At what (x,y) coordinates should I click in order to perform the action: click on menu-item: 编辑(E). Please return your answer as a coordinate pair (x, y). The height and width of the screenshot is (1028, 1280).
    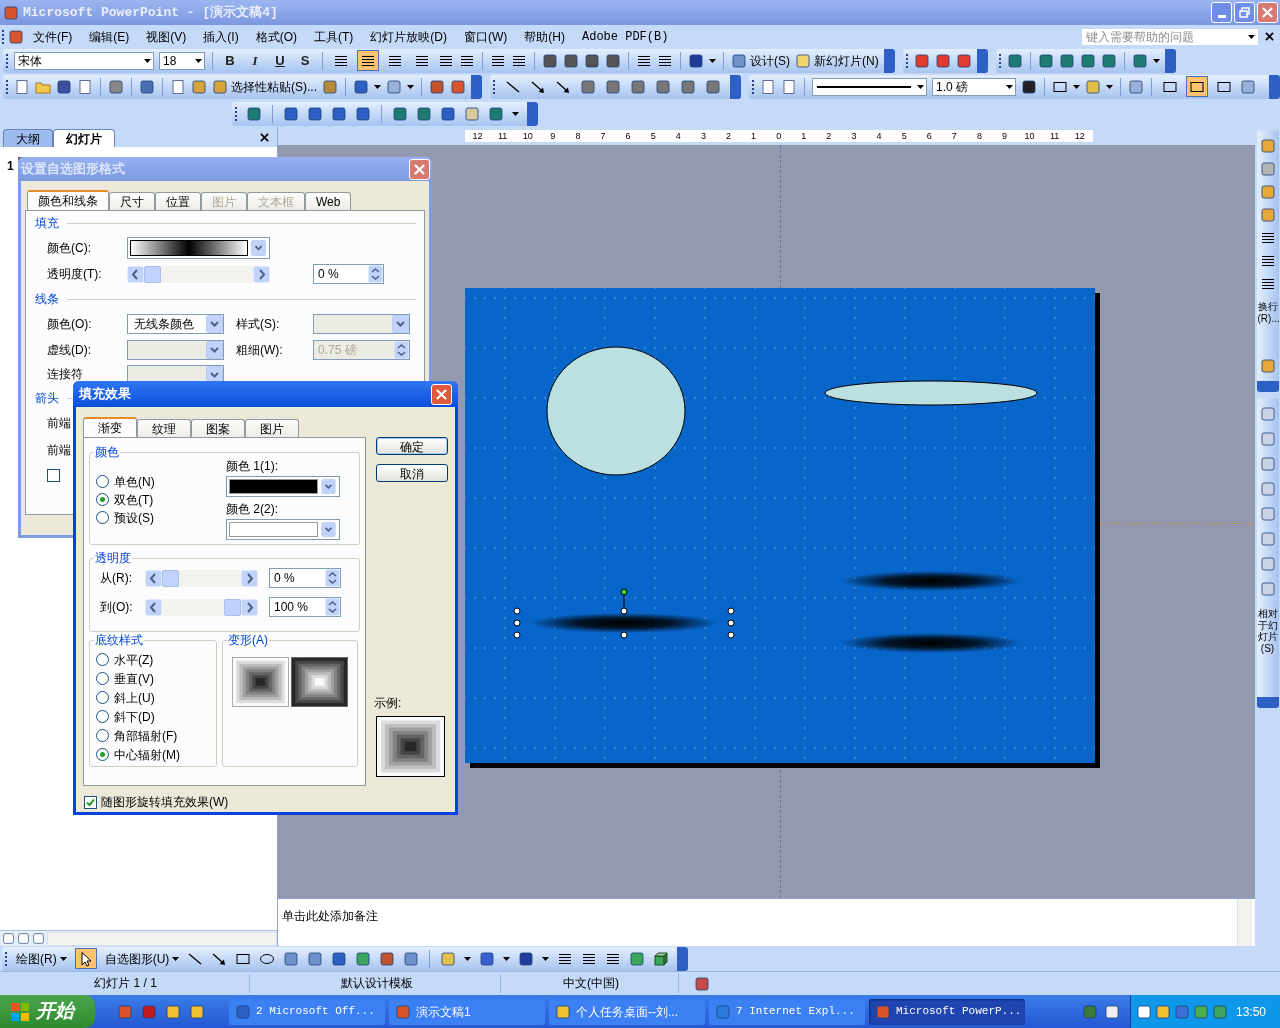
    Looking at the image, I should click on (109, 36).